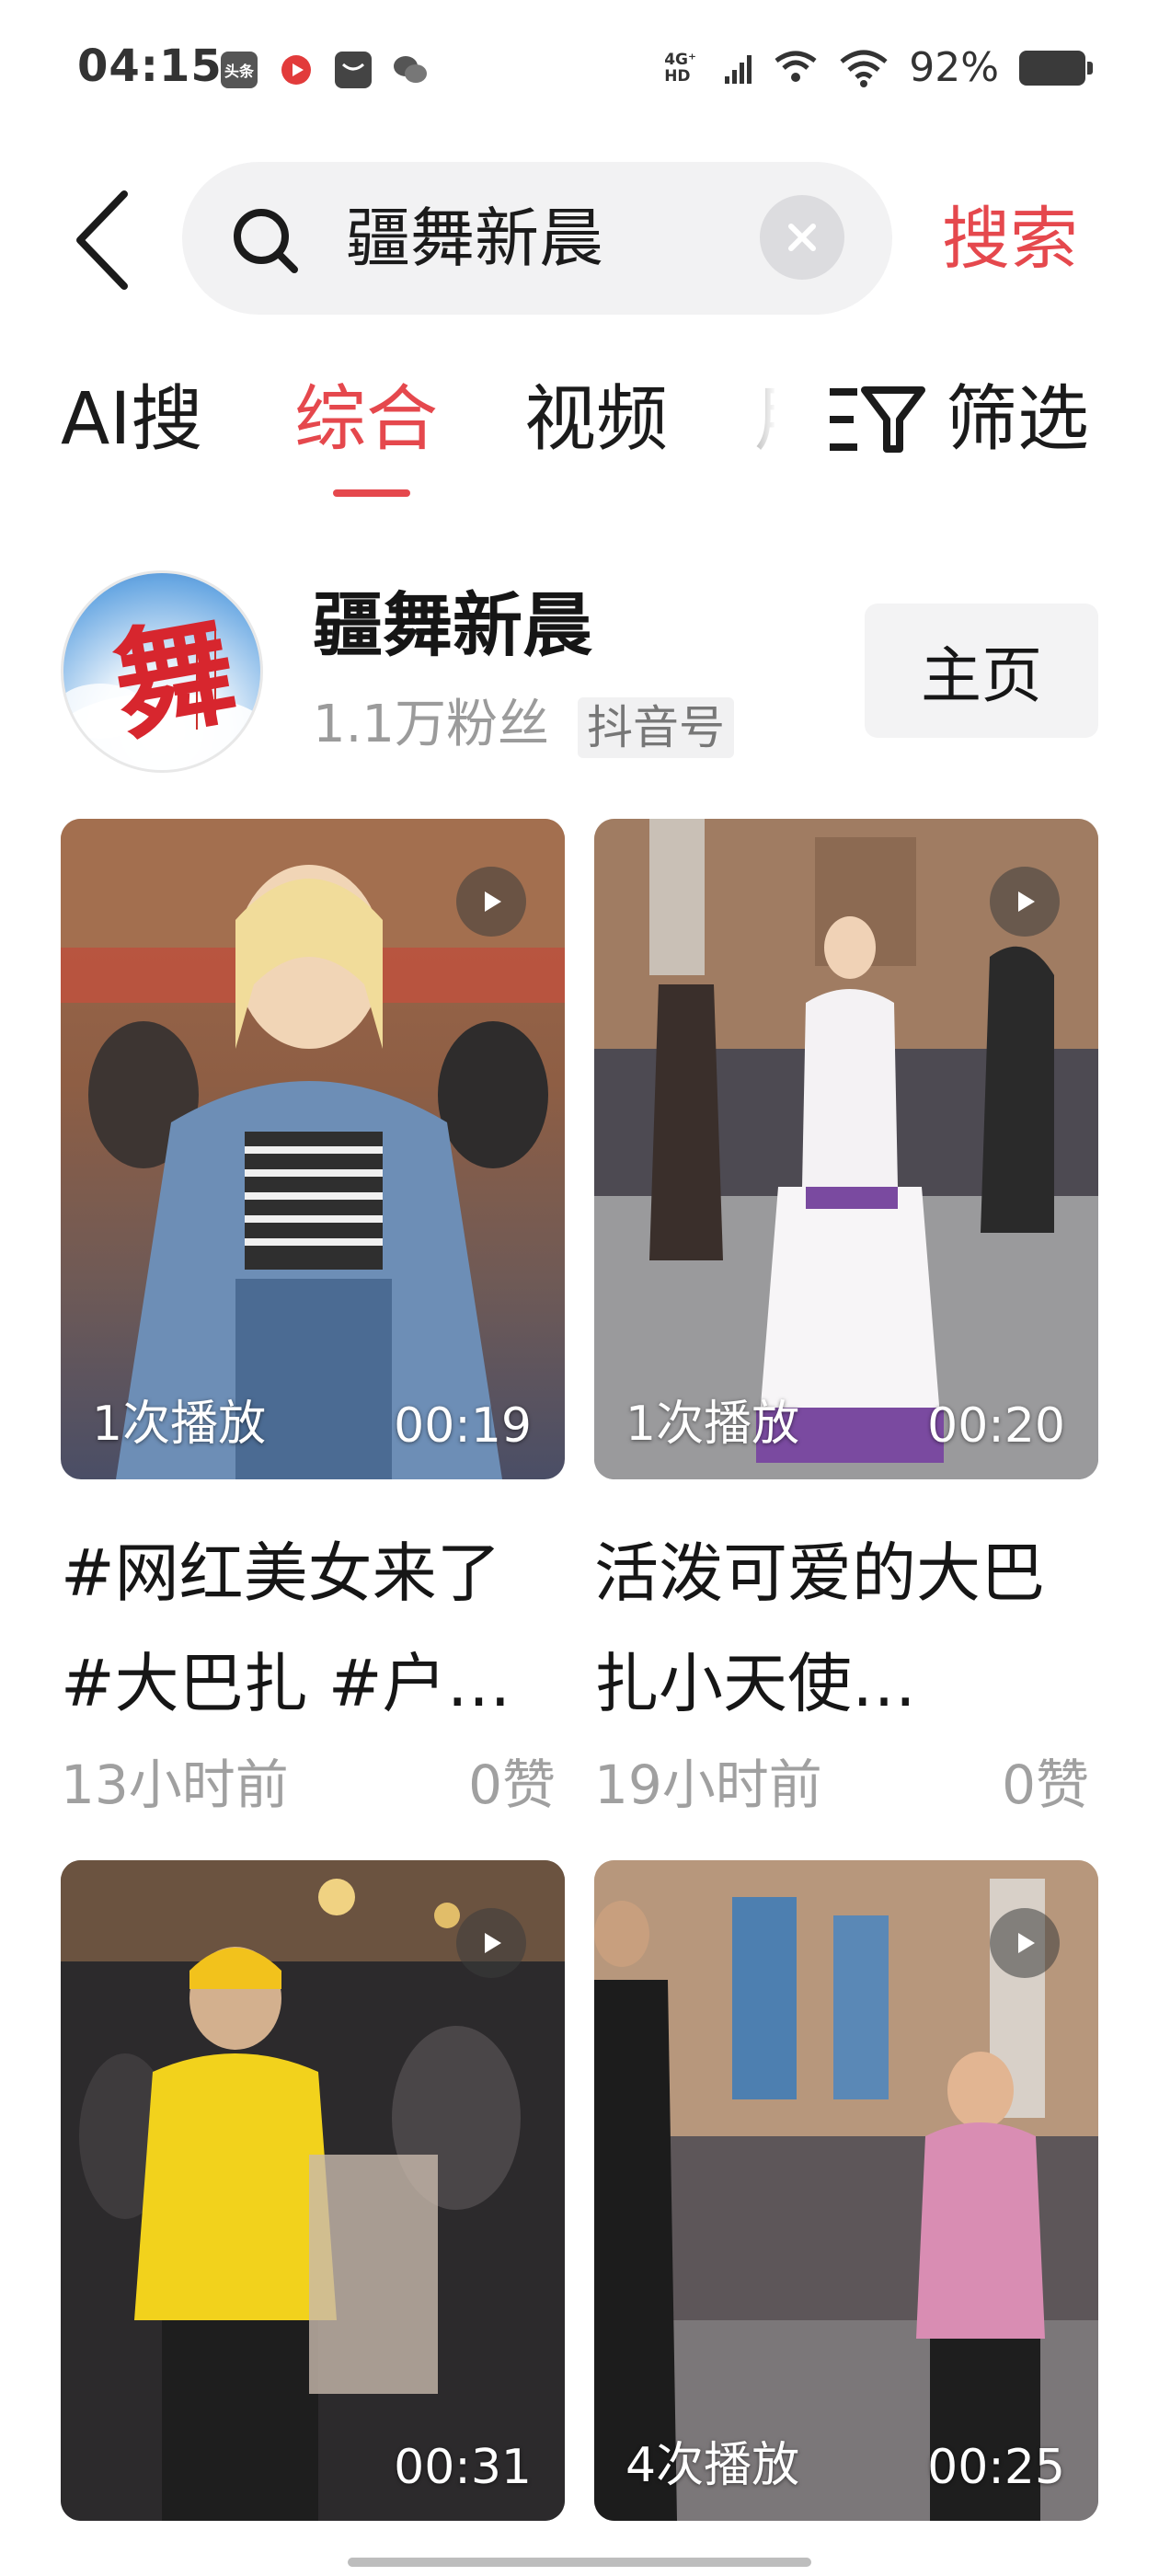  I want to click on home-button: 主页, so click(981, 671).